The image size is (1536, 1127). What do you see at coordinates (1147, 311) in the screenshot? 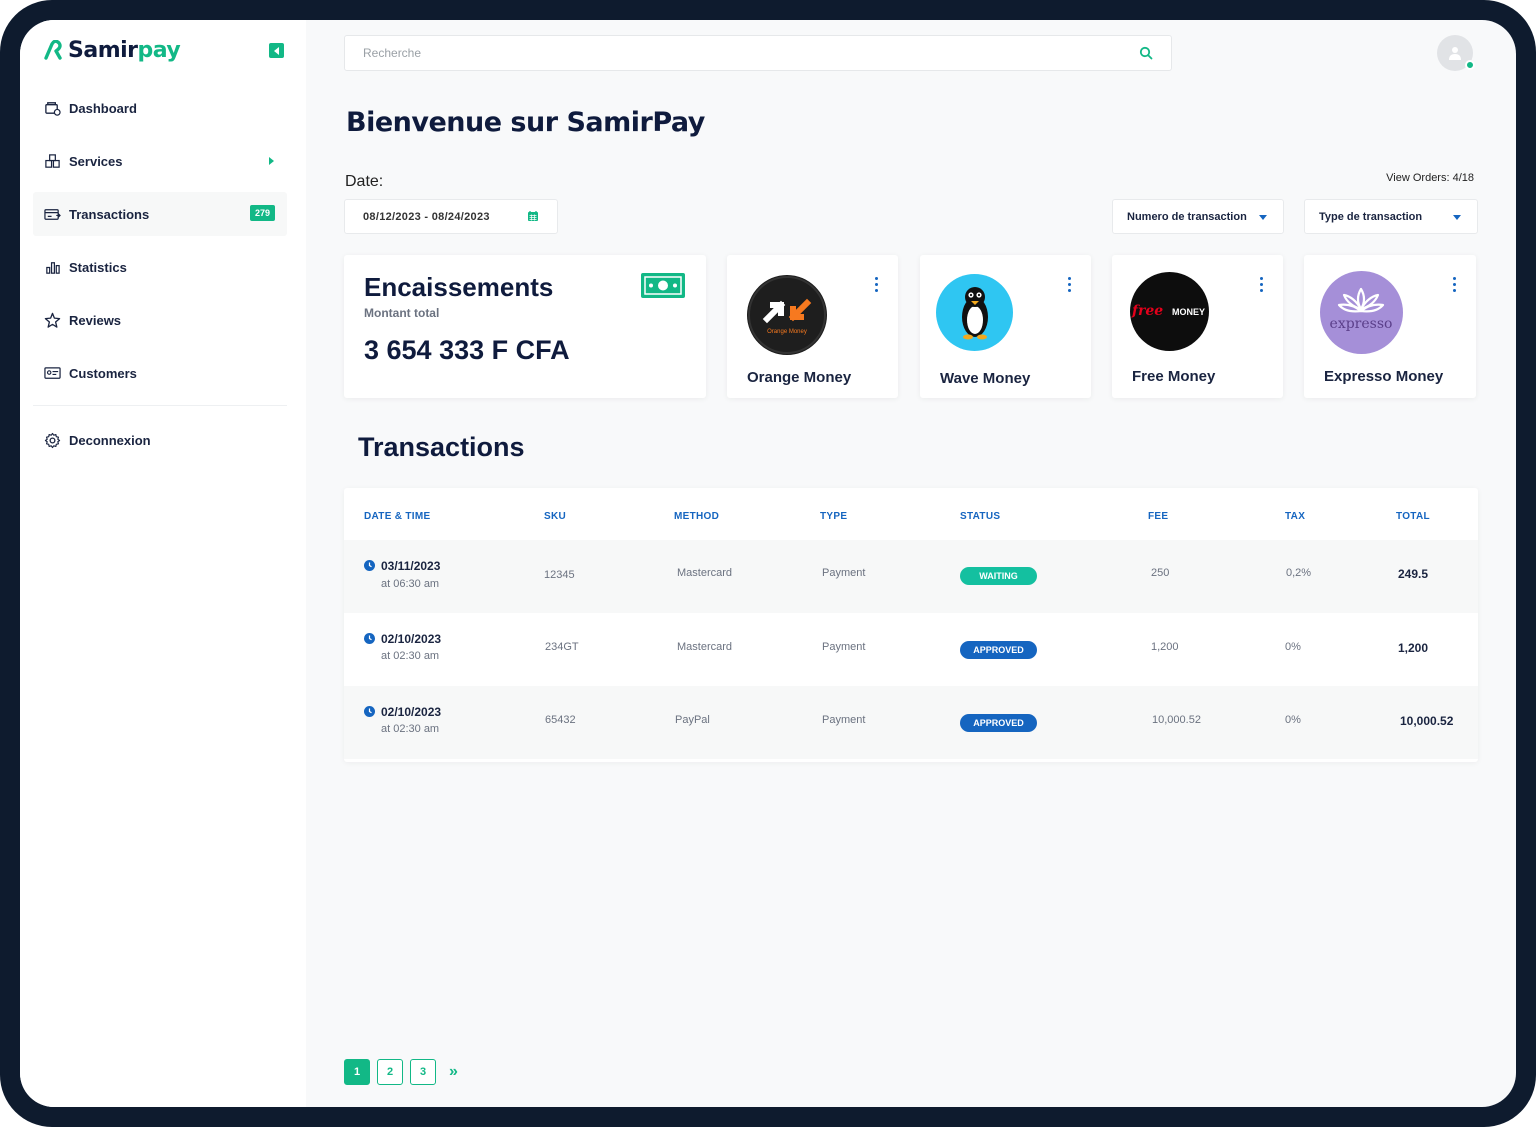
I see `svg-text: free` at bounding box center [1147, 311].